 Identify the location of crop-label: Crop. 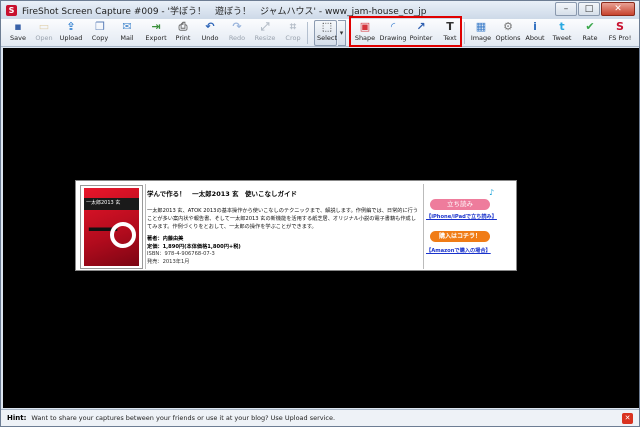
(293, 38).